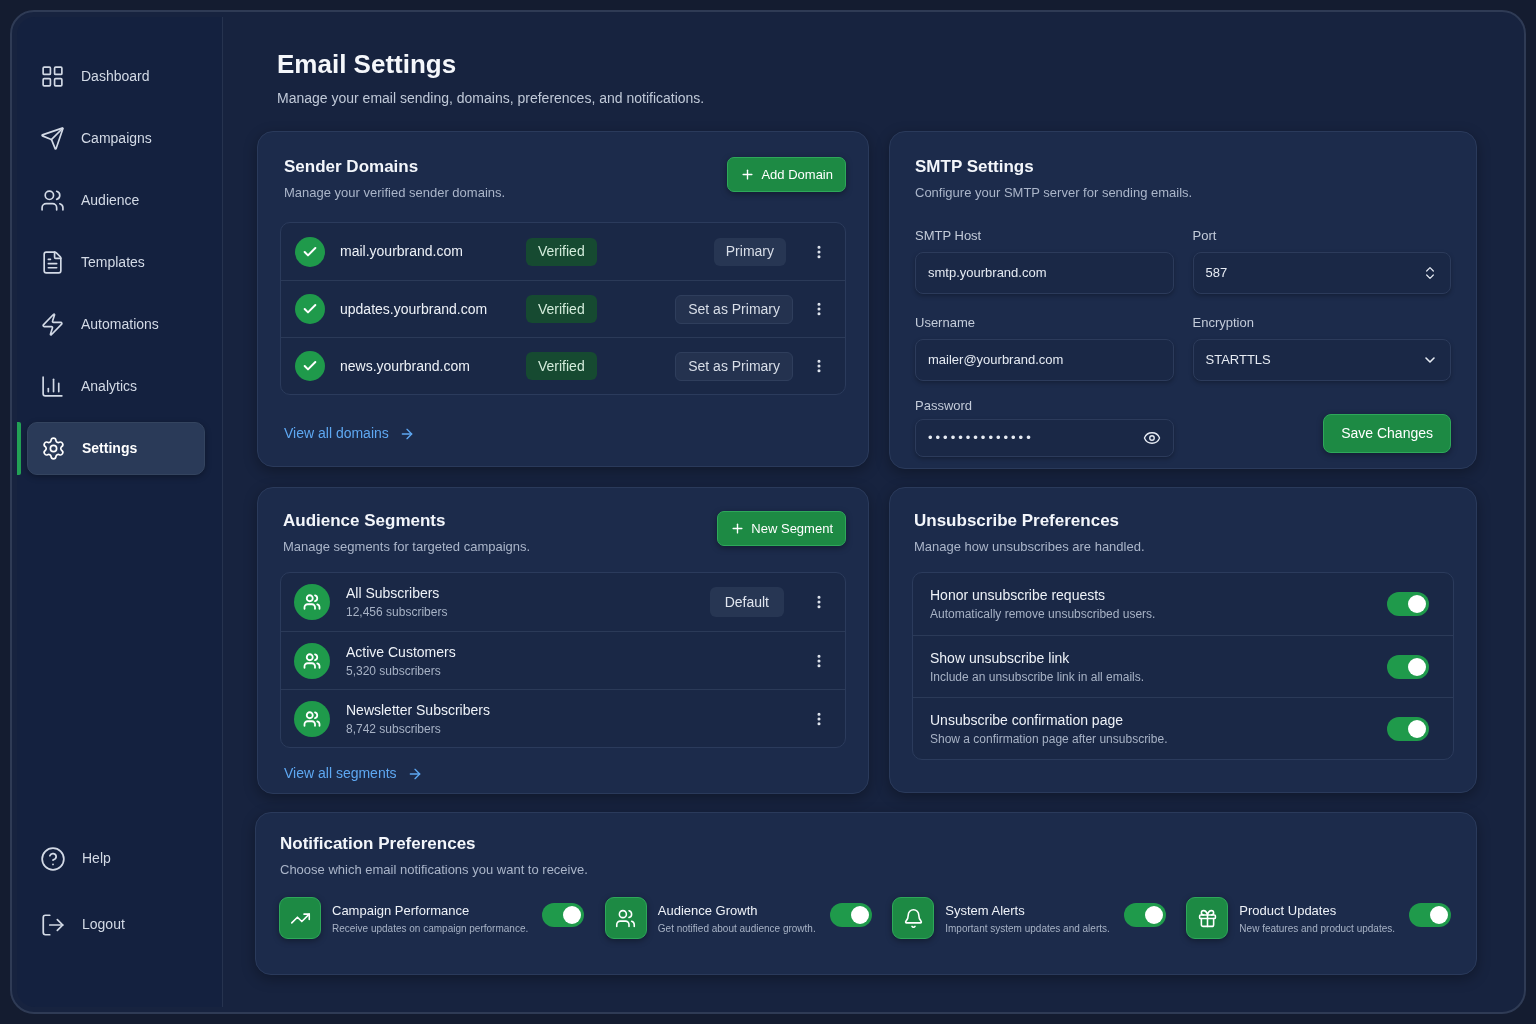 The width and height of the screenshot is (1536, 1024). Describe the element at coordinates (913, 918) in the screenshot. I see `bell-icon` at that location.